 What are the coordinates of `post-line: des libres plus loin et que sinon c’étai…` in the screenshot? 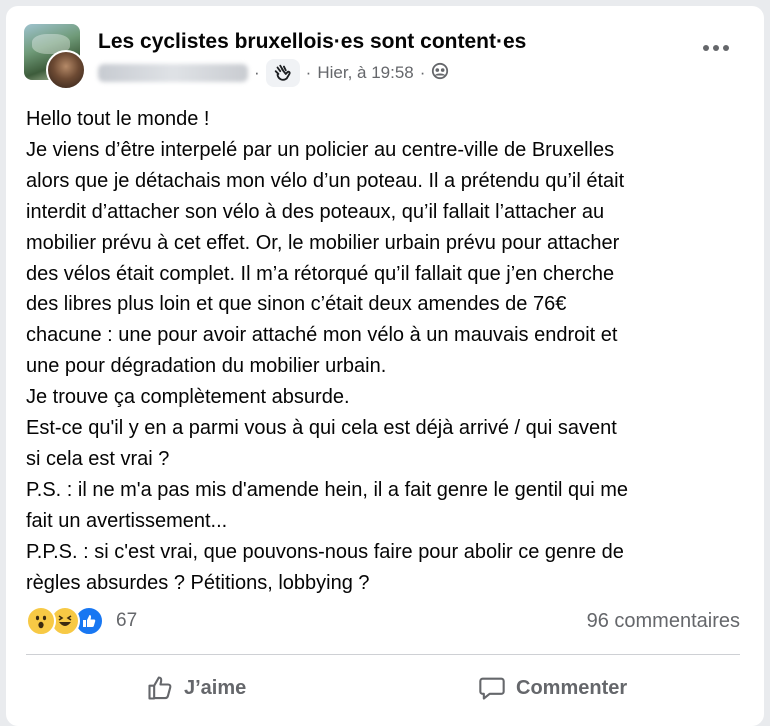 It's located at (296, 304).